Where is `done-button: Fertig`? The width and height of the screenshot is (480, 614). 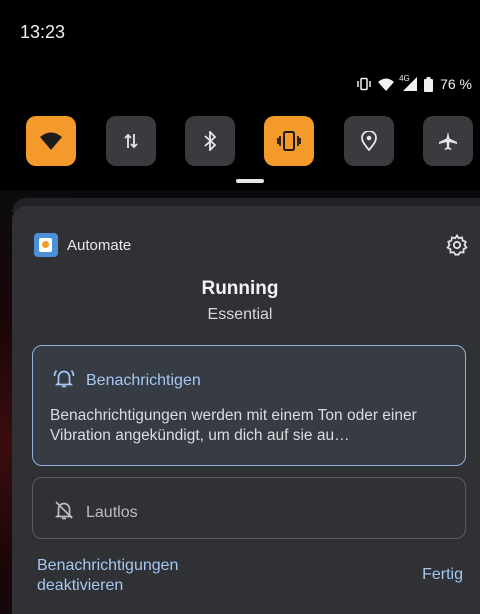 done-button: Fertig is located at coordinates (442, 575).